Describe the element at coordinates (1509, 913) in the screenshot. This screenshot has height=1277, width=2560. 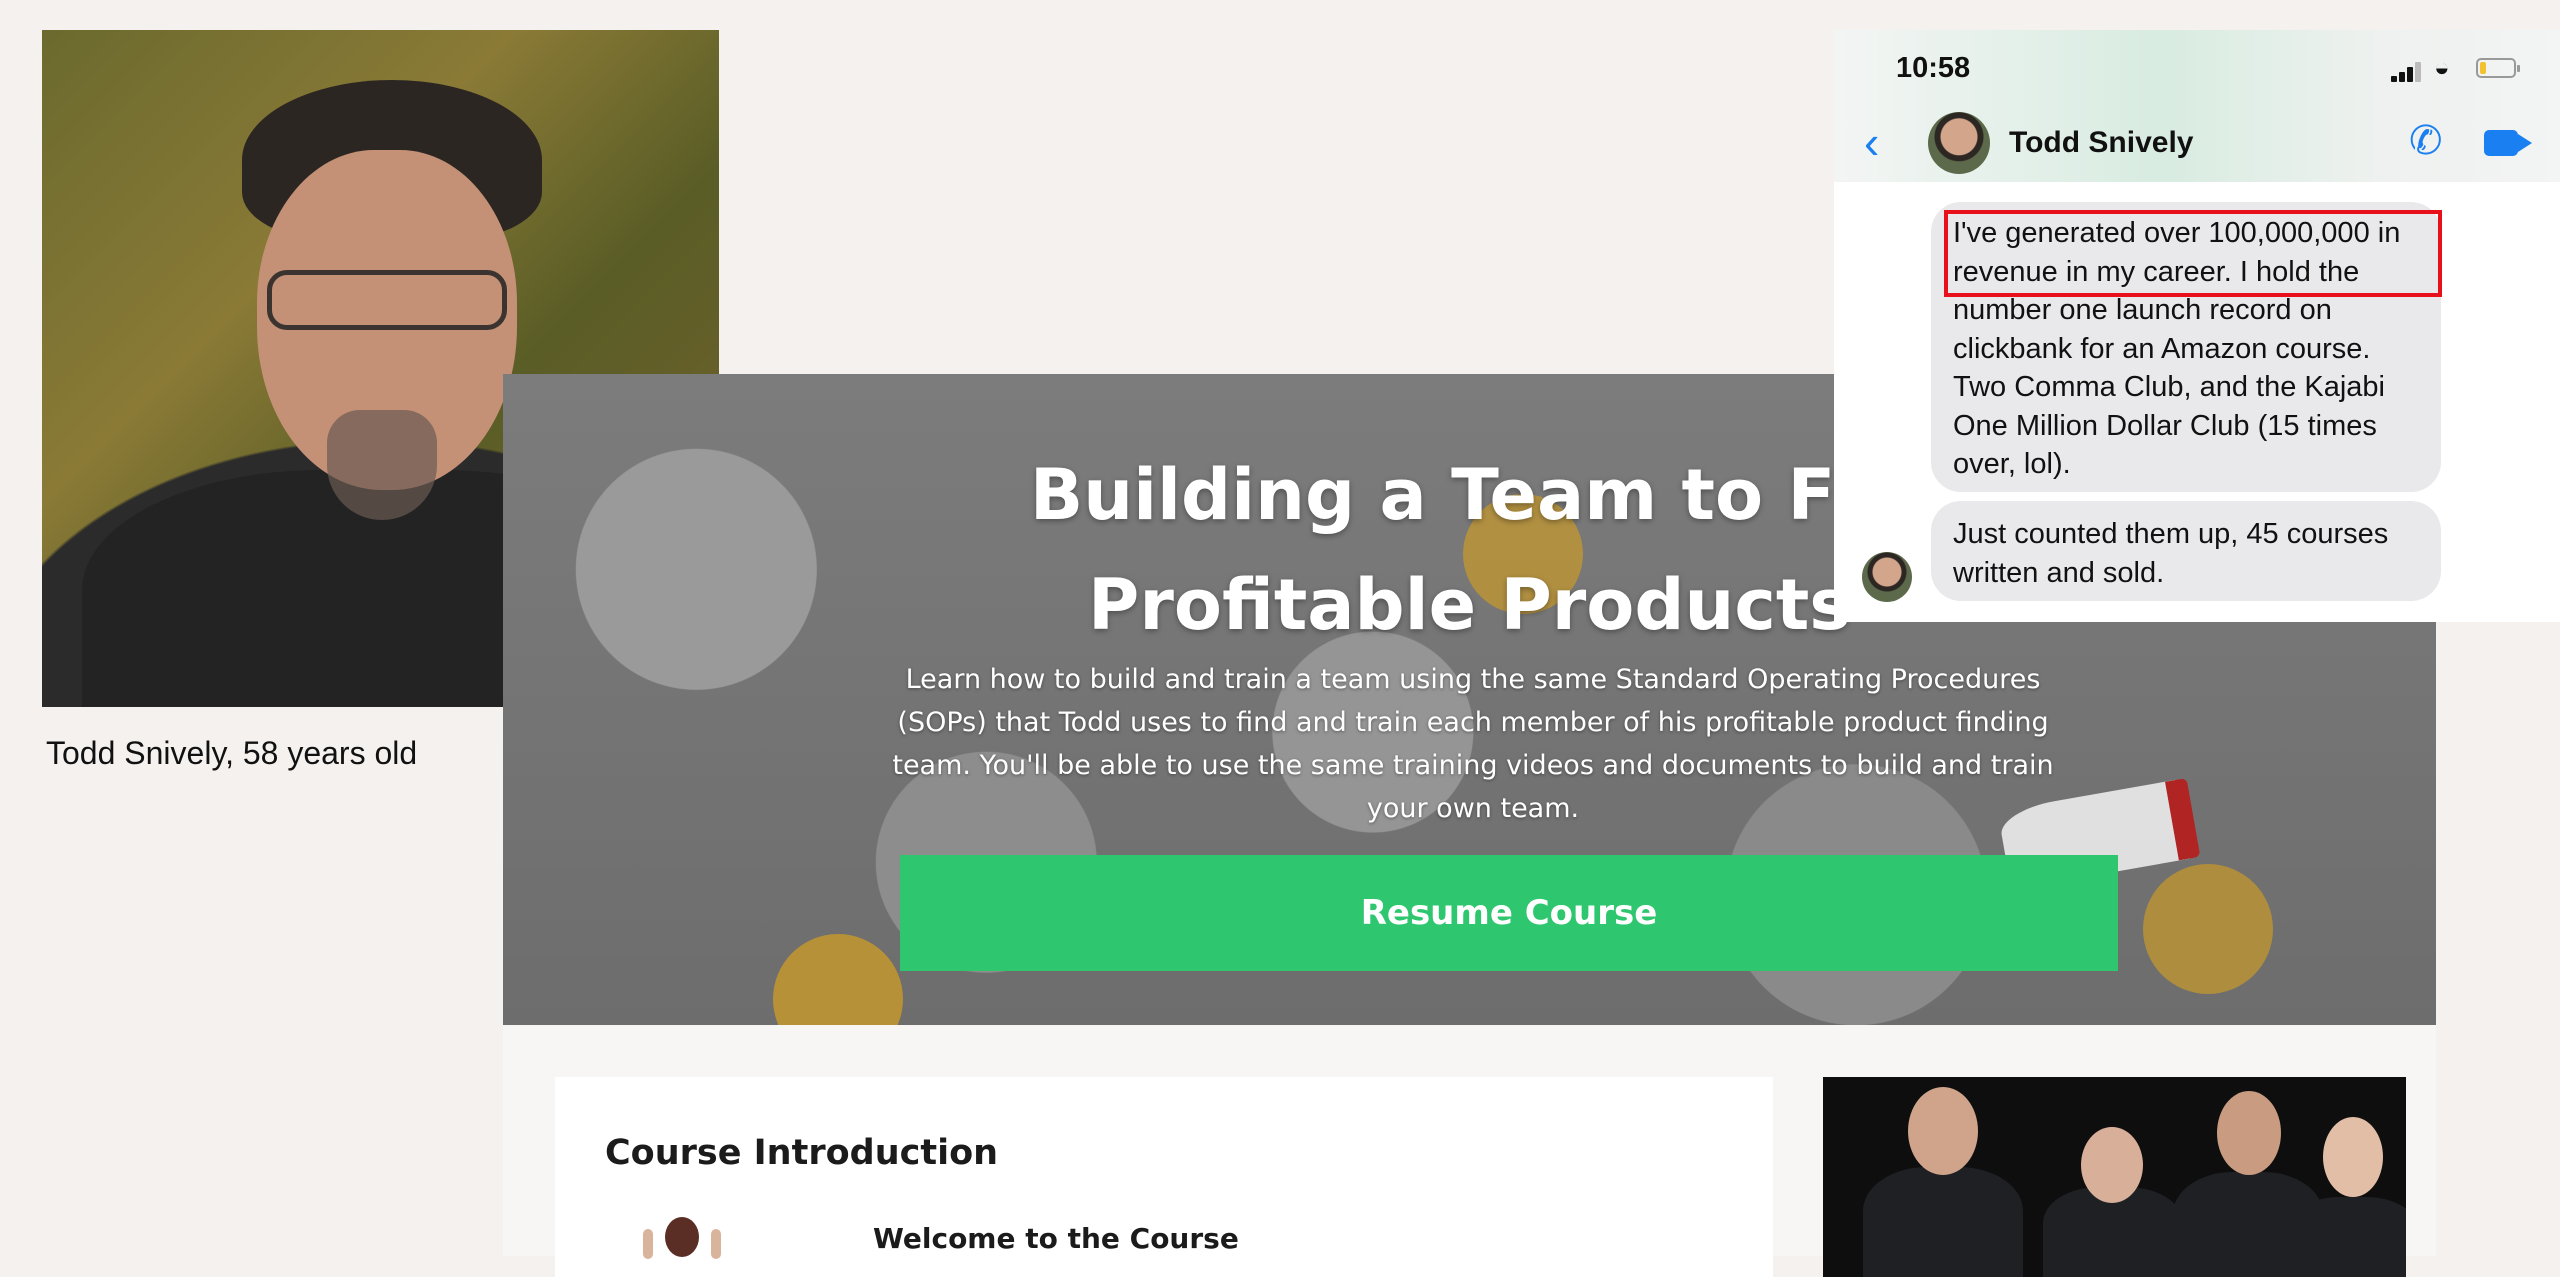
I see `resume-course-button: Resume Course` at that location.